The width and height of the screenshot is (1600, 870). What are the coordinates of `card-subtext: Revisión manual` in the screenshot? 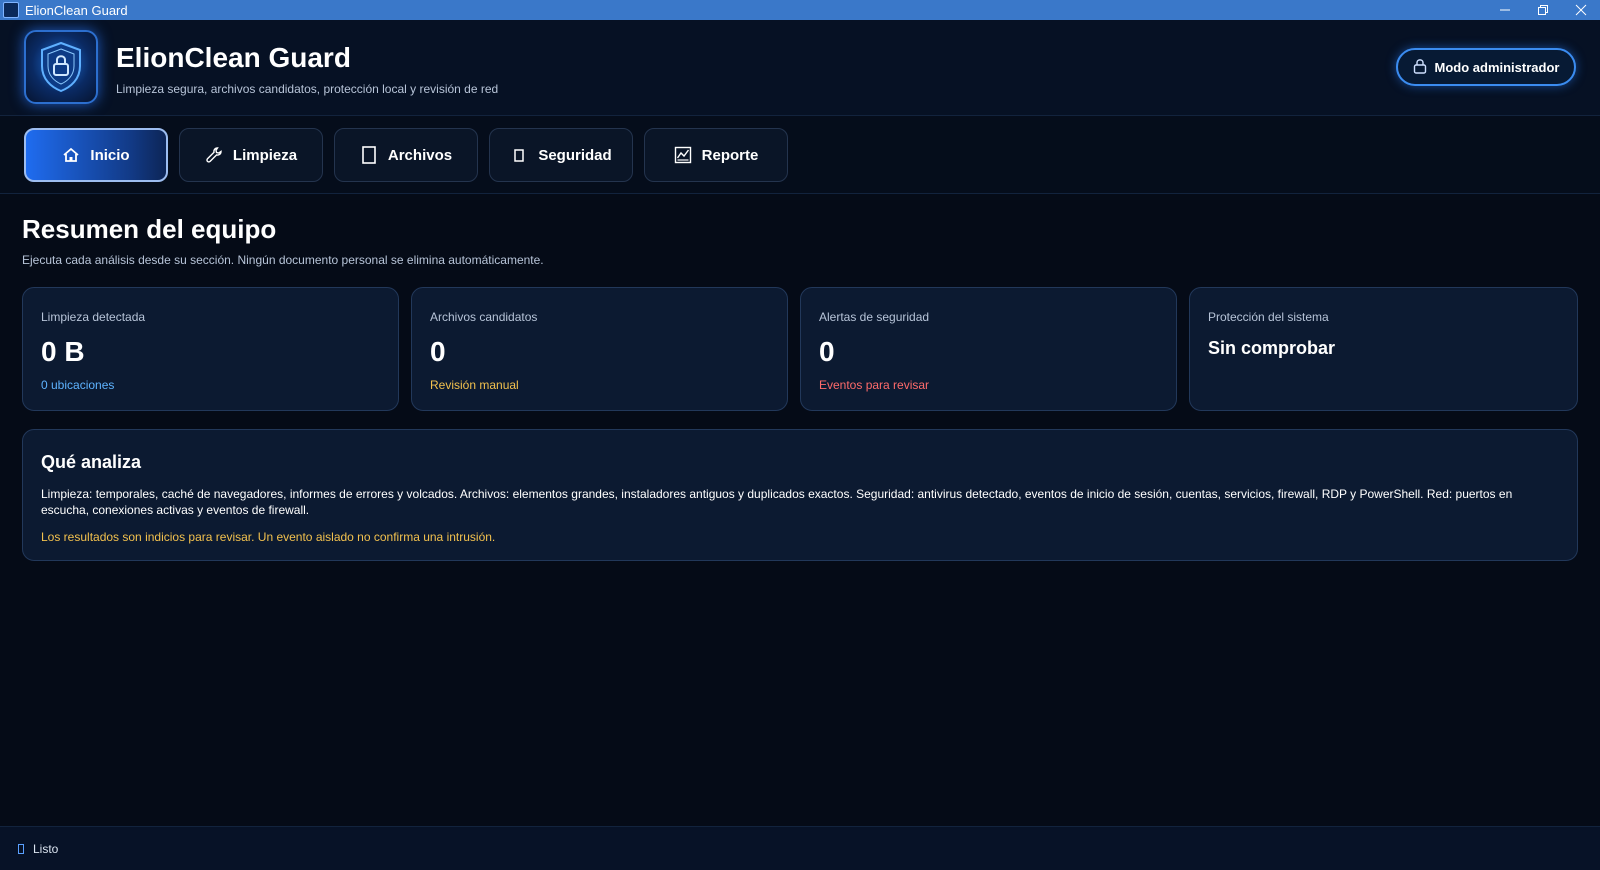 It's located at (474, 385).